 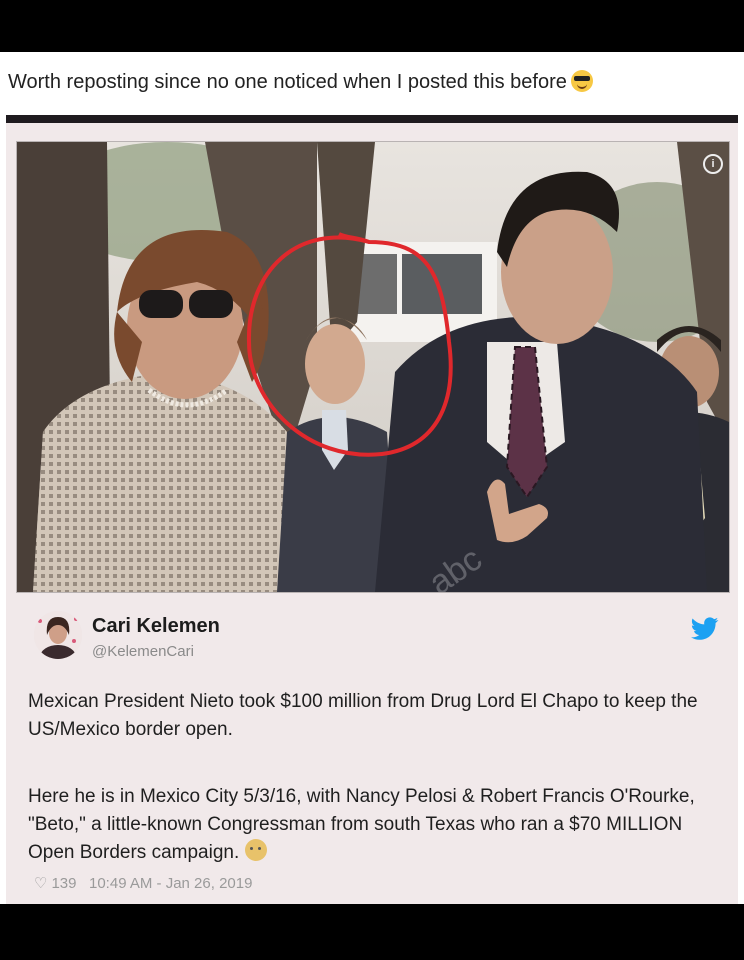 What do you see at coordinates (705, 629) in the screenshot?
I see `twitter-bird-icon` at bounding box center [705, 629].